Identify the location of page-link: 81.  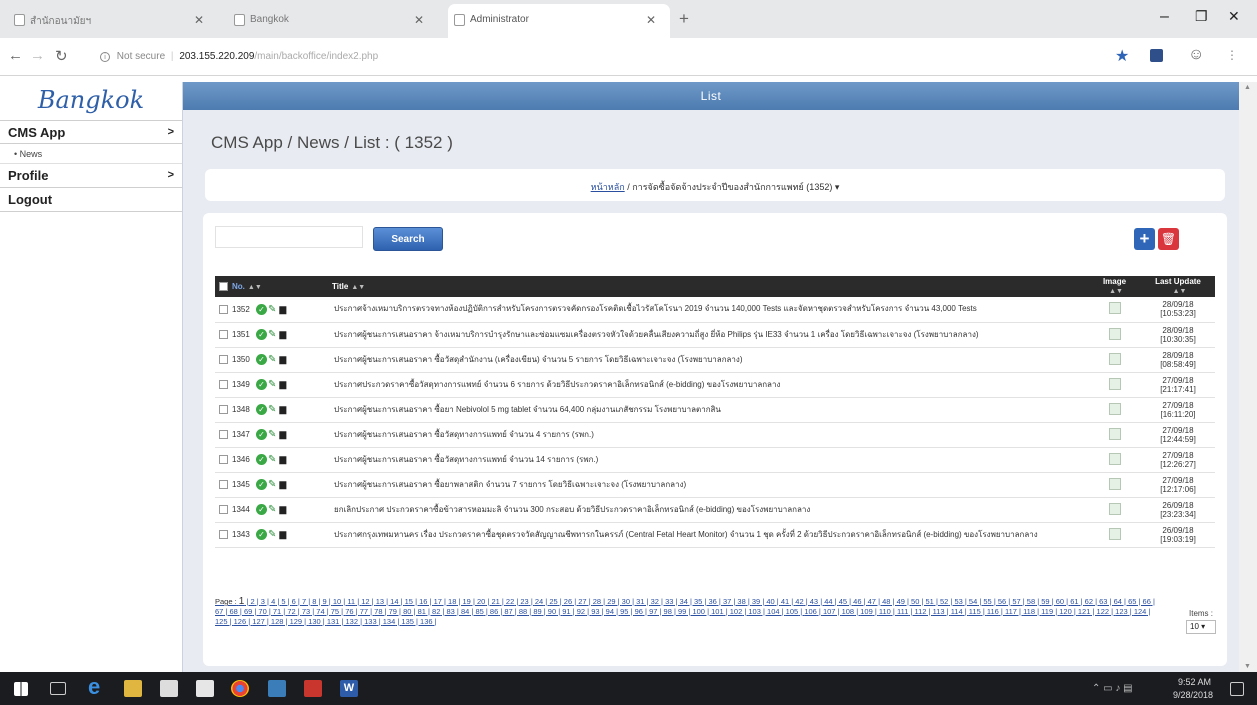
(422, 611).